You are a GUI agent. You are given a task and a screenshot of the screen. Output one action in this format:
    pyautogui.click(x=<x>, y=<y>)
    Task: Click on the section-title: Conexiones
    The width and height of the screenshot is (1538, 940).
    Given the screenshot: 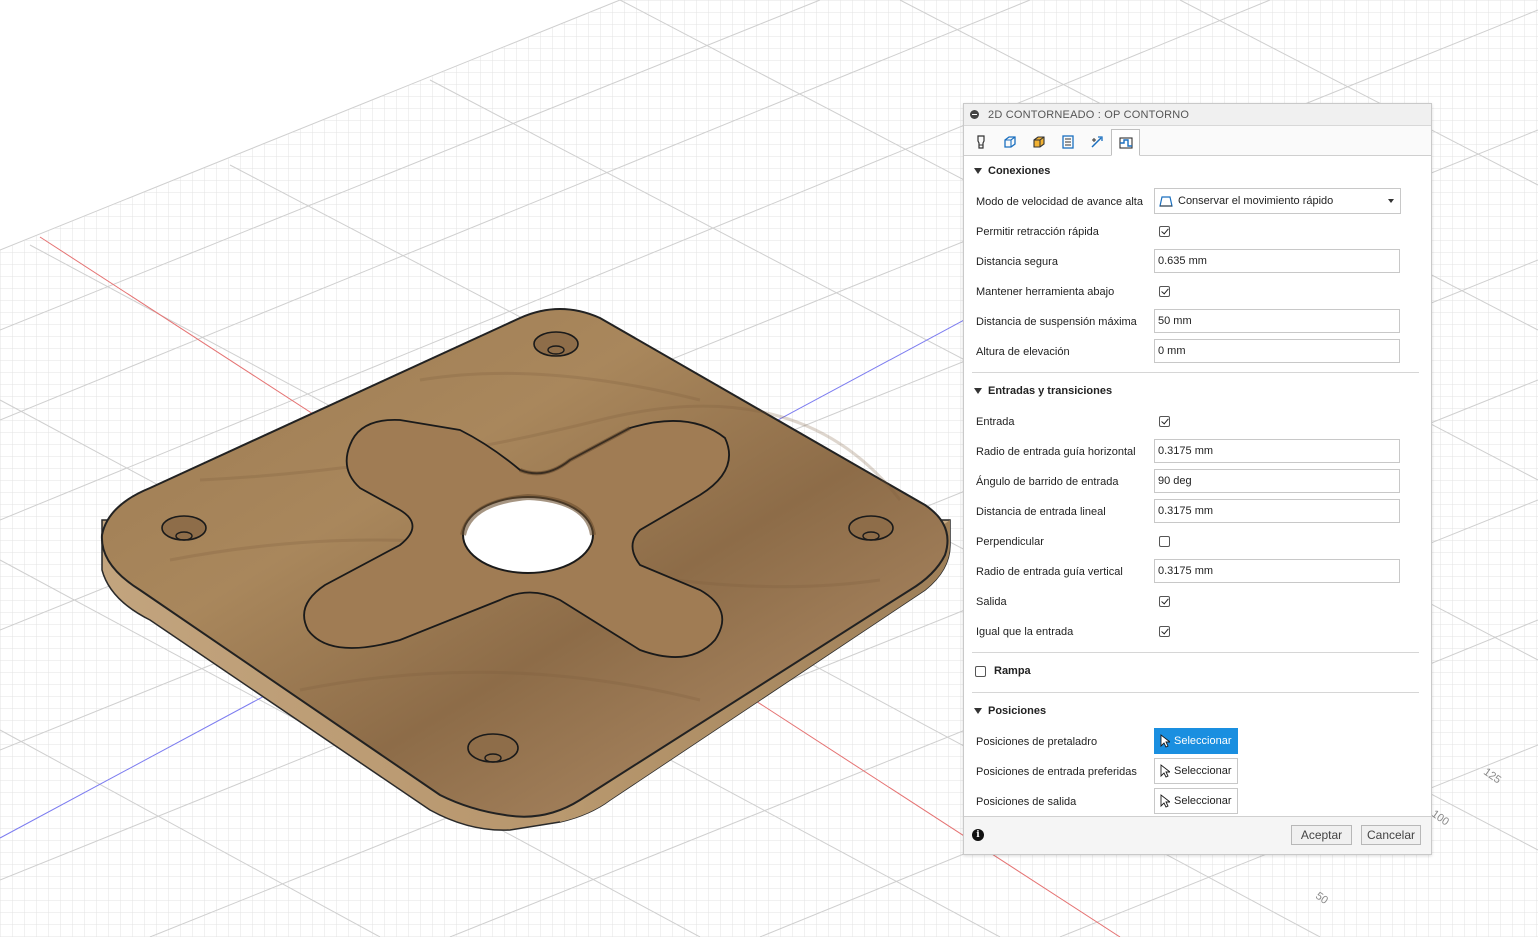 What is the action you would take?
    pyautogui.click(x=1019, y=171)
    